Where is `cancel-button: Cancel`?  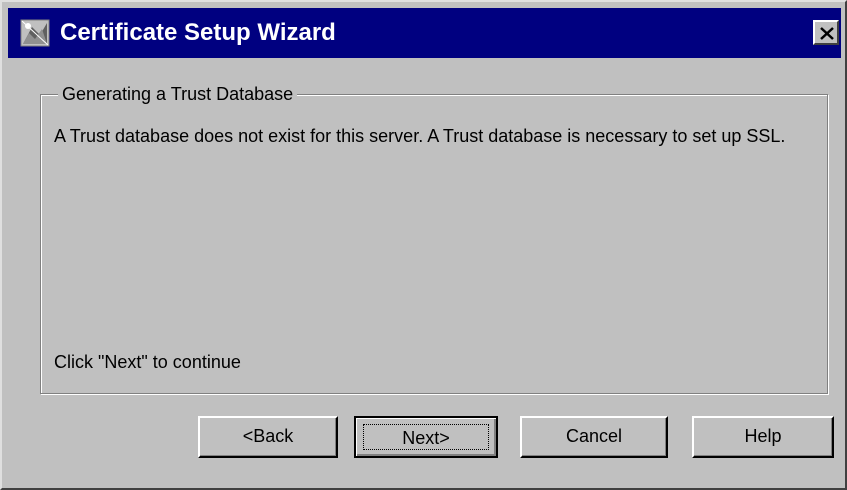 cancel-button: Cancel is located at coordinates (594, 437).